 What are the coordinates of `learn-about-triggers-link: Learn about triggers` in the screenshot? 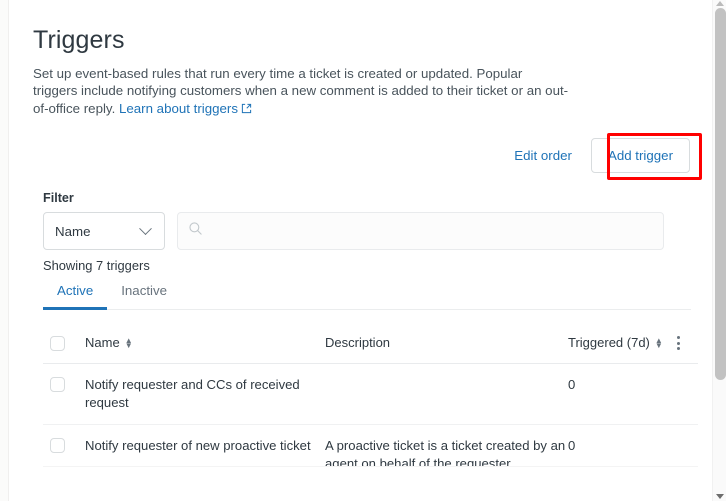 It's located at (178, 108).